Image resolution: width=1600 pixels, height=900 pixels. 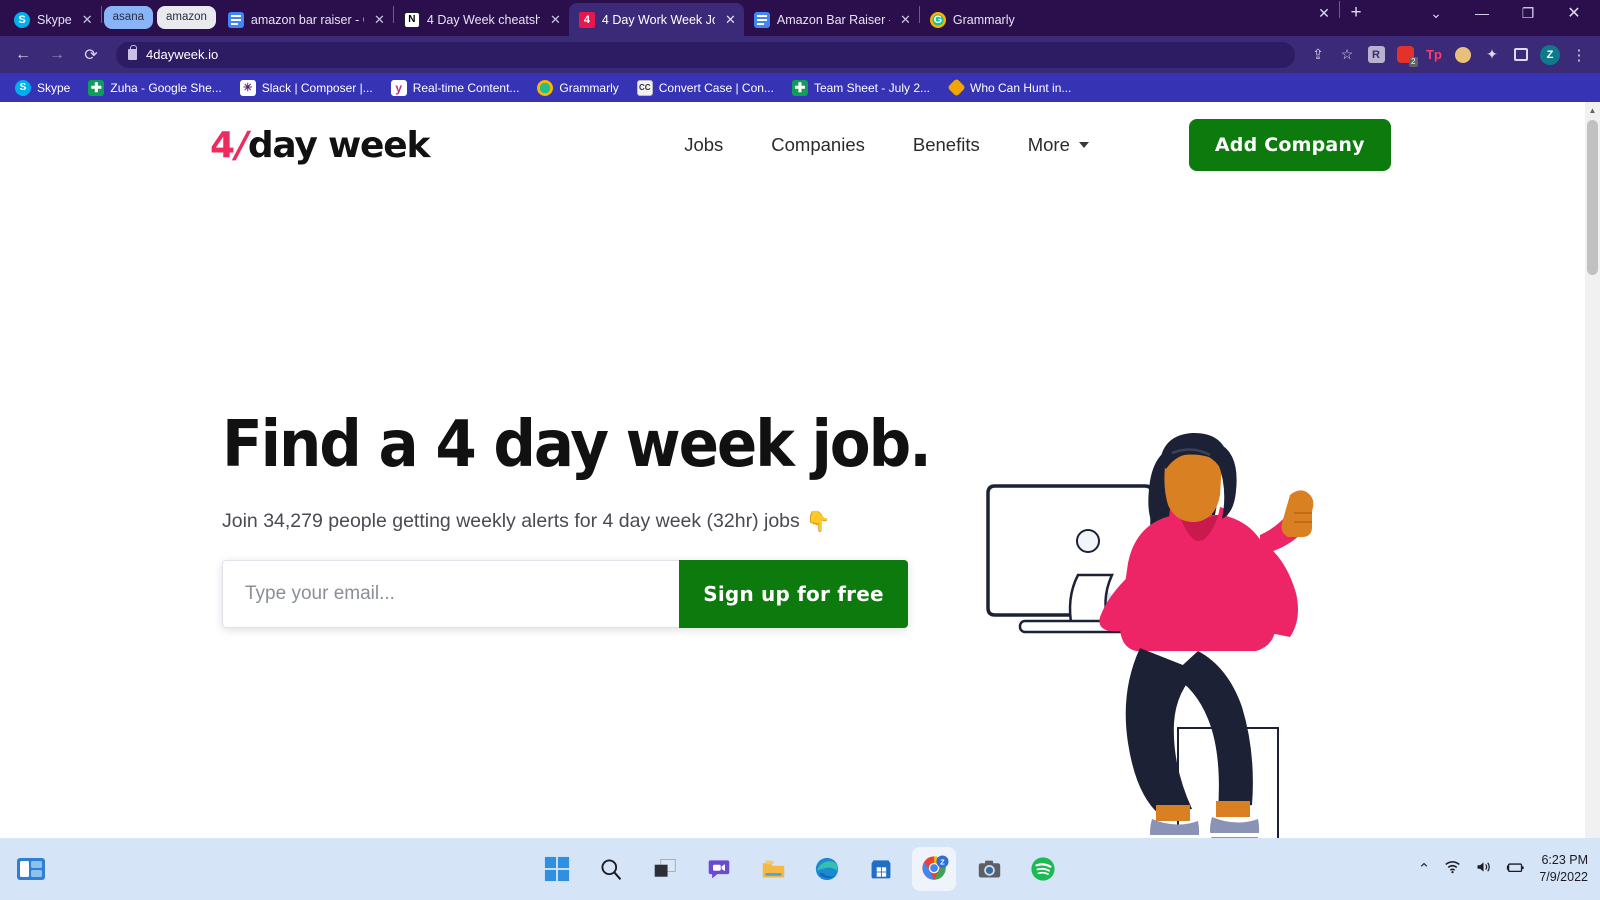 What do you see at coordinates (1452, 869) in the screenshot?
I see `wifi-icon` at bounding box center [1452, 869].